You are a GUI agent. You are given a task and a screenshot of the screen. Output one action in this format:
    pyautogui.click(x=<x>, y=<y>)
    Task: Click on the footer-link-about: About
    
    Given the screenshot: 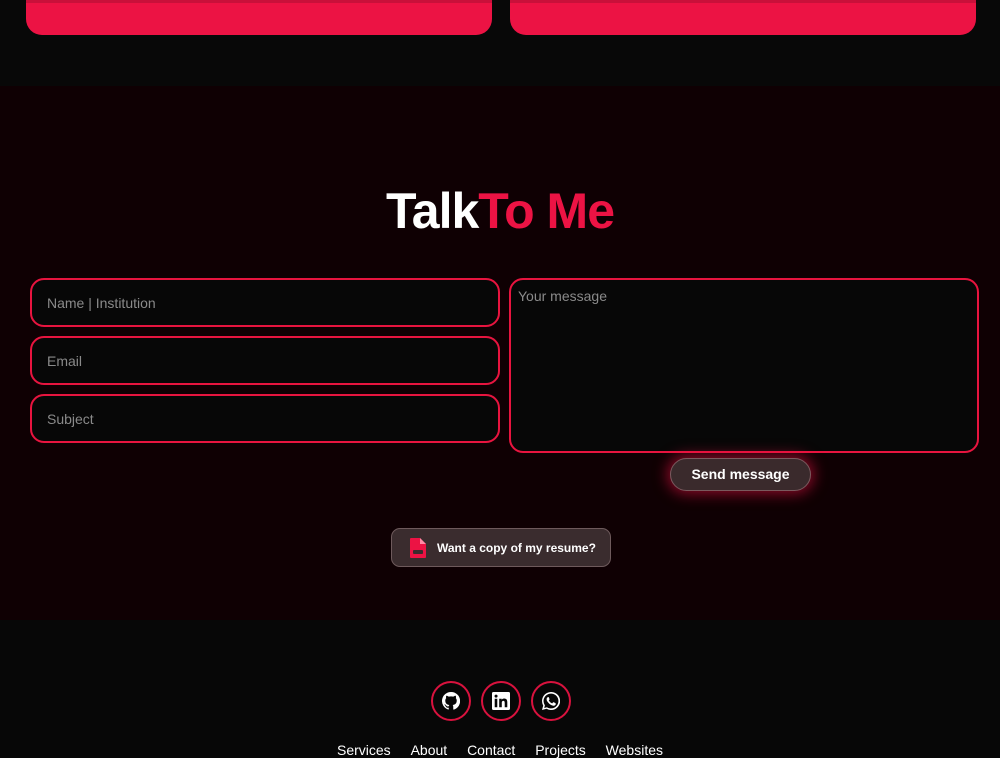 What is the action you would take?
    pyautogui.click(x=429, y=750)
    